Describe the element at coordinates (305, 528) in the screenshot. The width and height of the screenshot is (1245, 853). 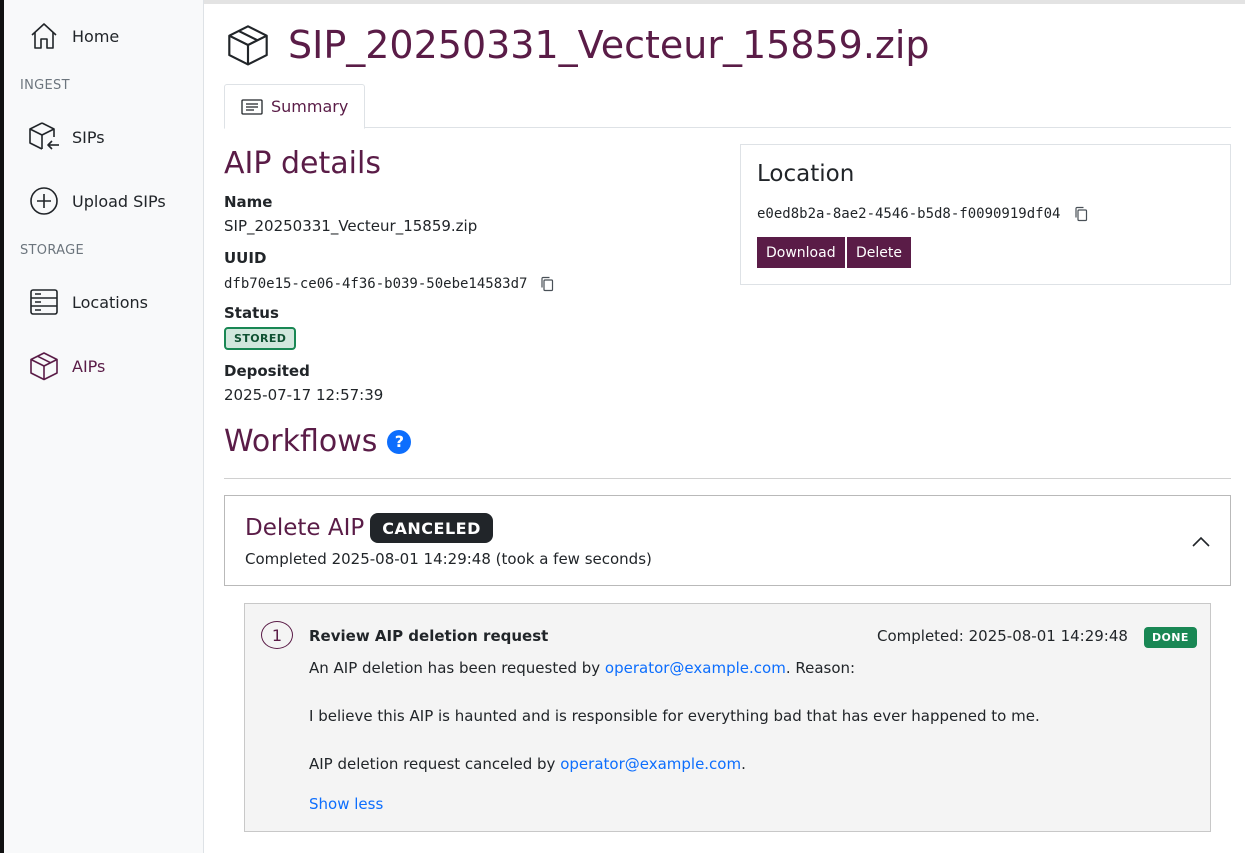
I see `workflow-title: Delete AIP` at that location.